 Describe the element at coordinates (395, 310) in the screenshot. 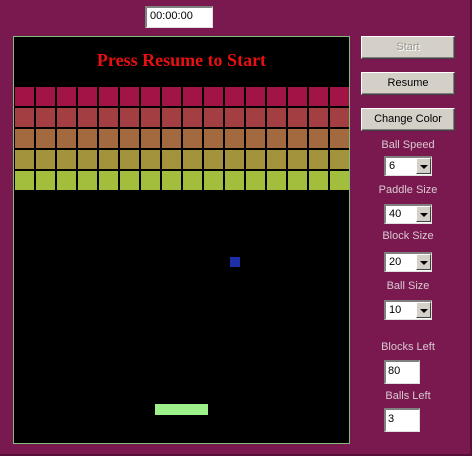

I see `ball-size-value: 10` at that location.